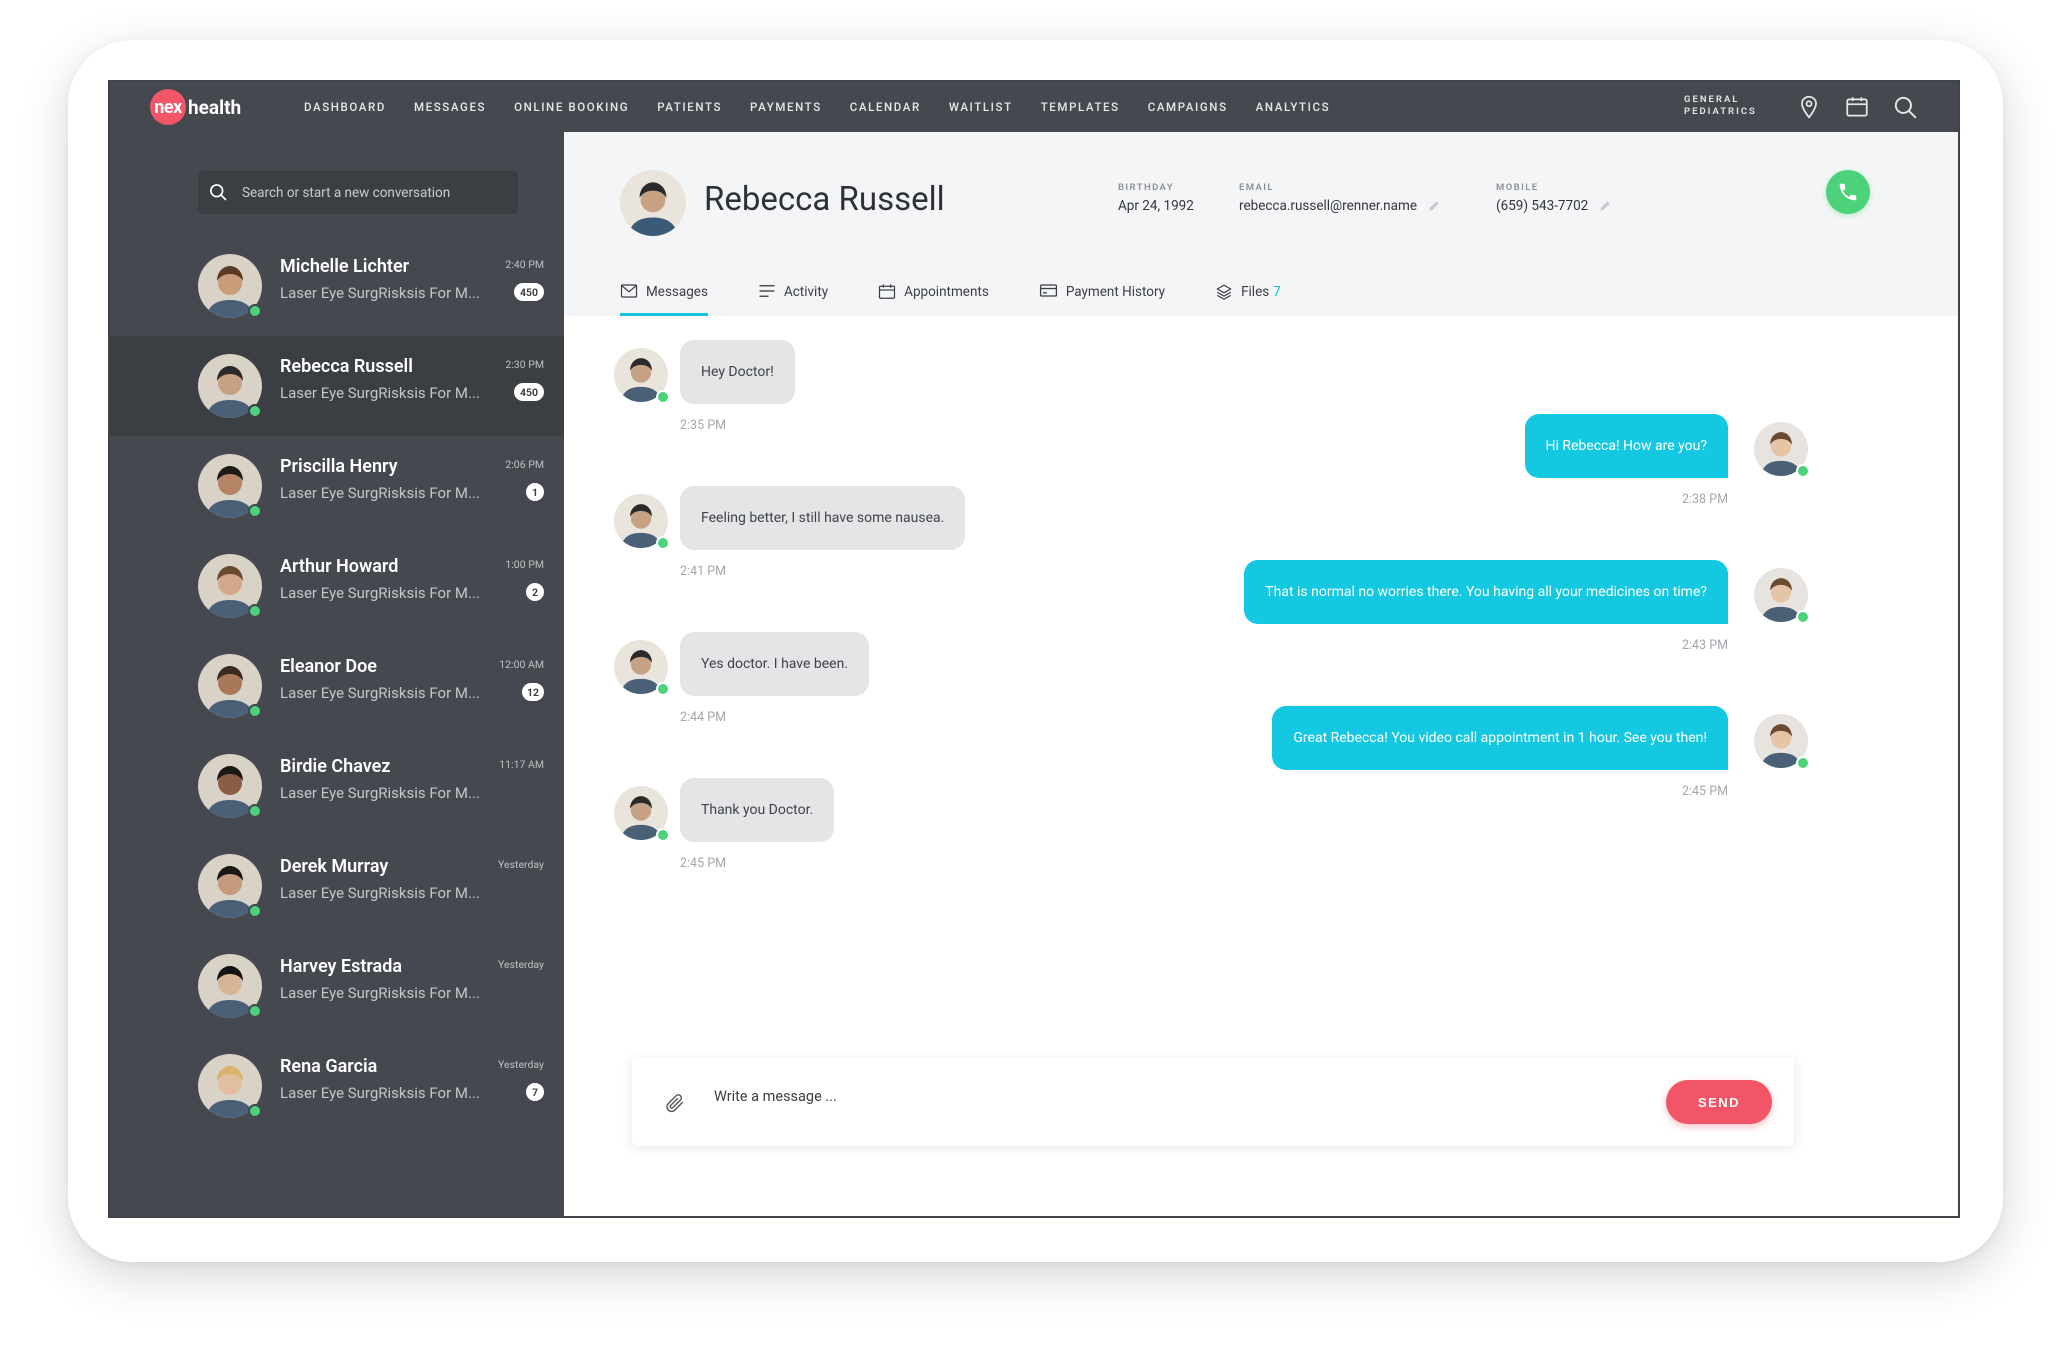  I want to click on card-icon, so click(1048, 290).